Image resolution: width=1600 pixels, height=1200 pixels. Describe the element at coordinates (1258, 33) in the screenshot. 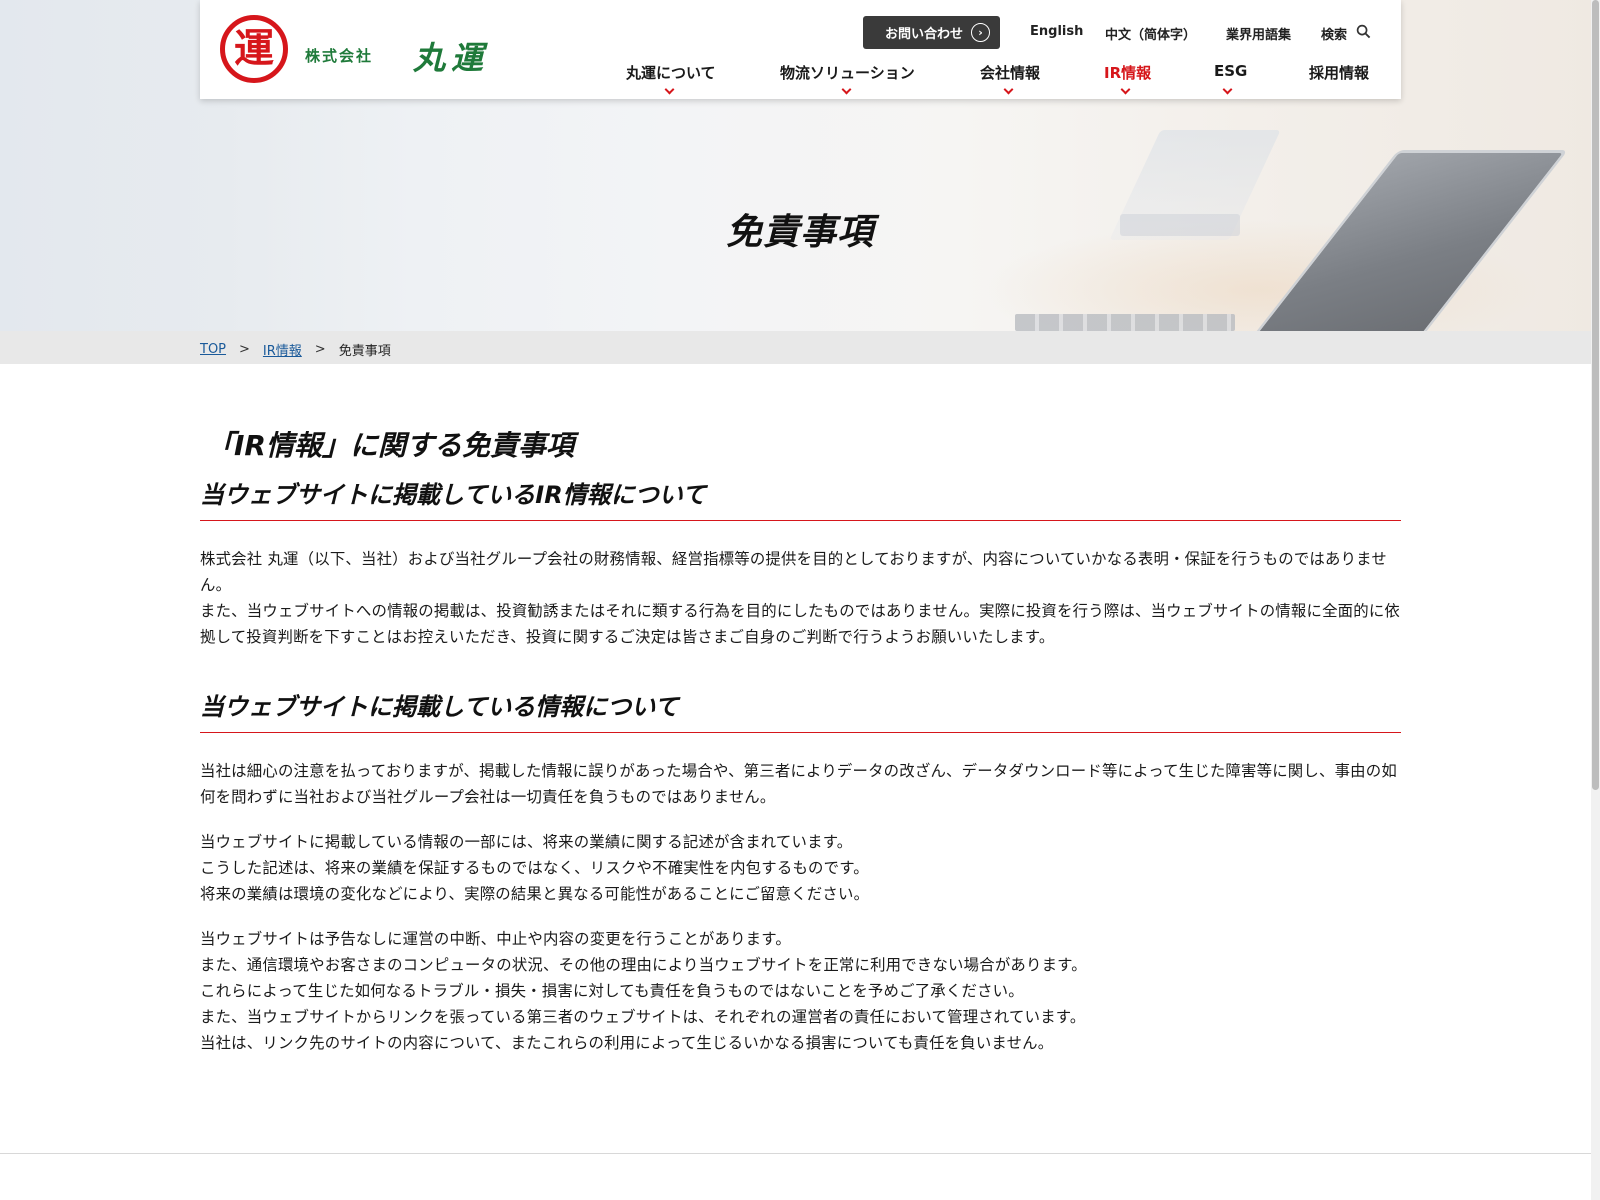

I see `link-glossary: 業界用語集` at that location.